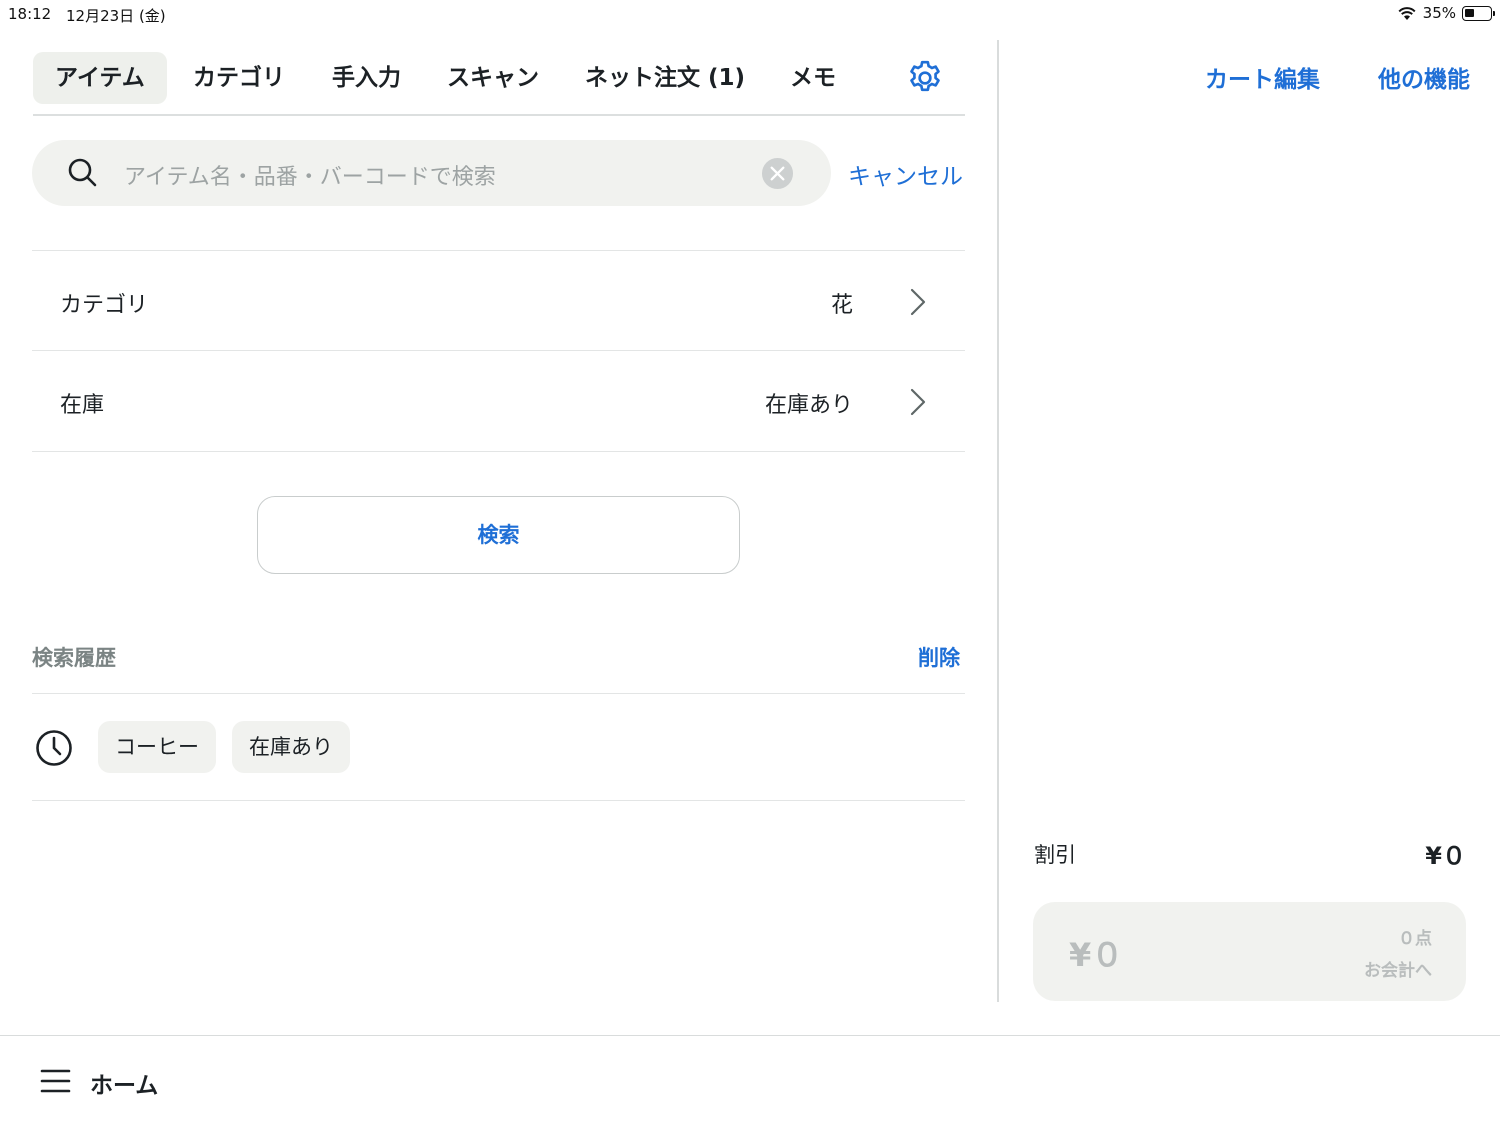  I want to click on tab-manual-entry: 手入力, so click(366, 78).